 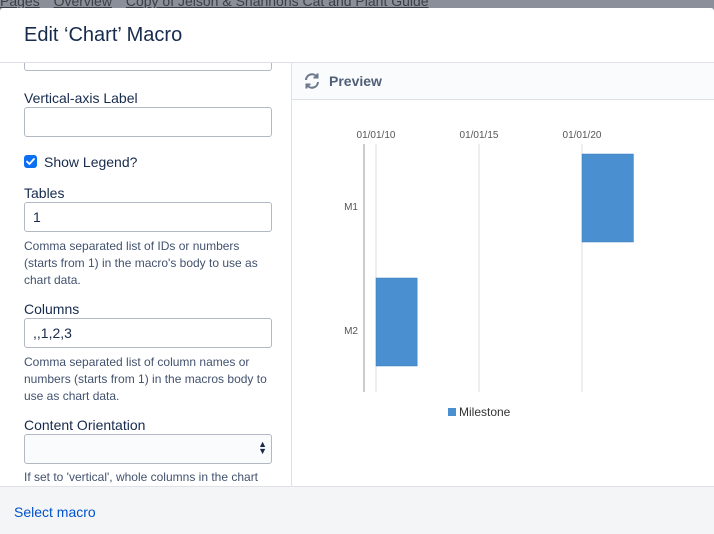 What do you see at coordinates (582, 135) in the screenshot?
I see `chart-x-tick-label: 01/01/20` at bounding box center [582, 135].